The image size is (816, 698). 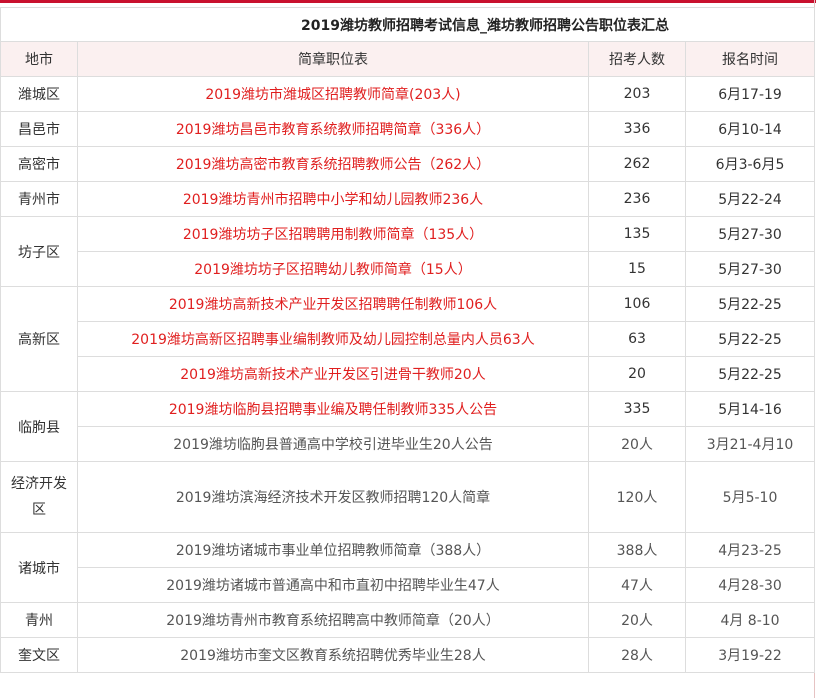 I want to click on notice-link: 2019潍坊市潍城区招聘教师简章(203人), so click(x=333, y=94).